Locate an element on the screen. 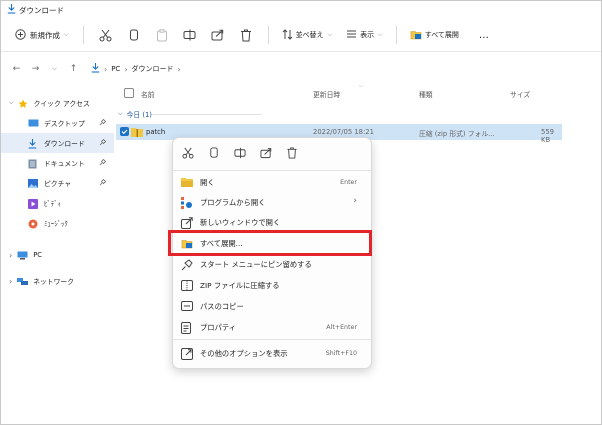 This screenshot has width=602, height=425. menu-item-label: プログラムから開く is located at coordinates (233, 202).